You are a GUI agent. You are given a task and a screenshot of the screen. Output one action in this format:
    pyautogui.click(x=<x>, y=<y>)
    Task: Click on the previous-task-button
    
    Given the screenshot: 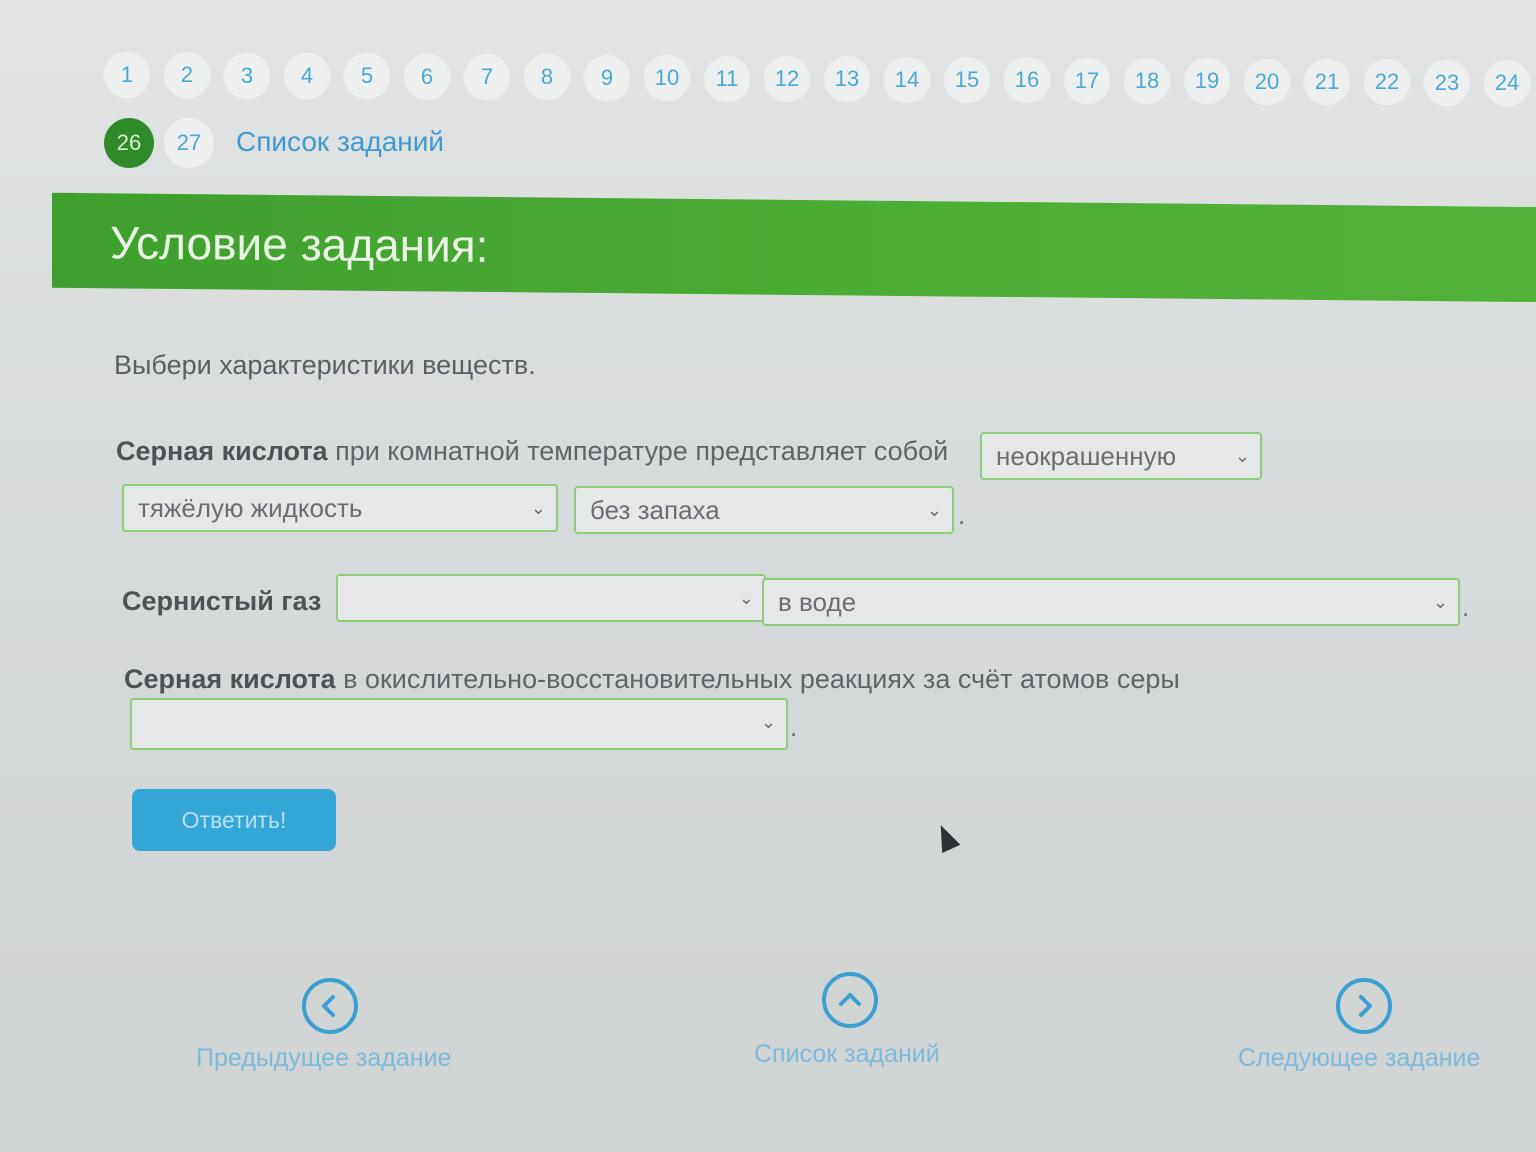 What is the action you would take?
    pyautogui.click(x=330, y=1006)
    